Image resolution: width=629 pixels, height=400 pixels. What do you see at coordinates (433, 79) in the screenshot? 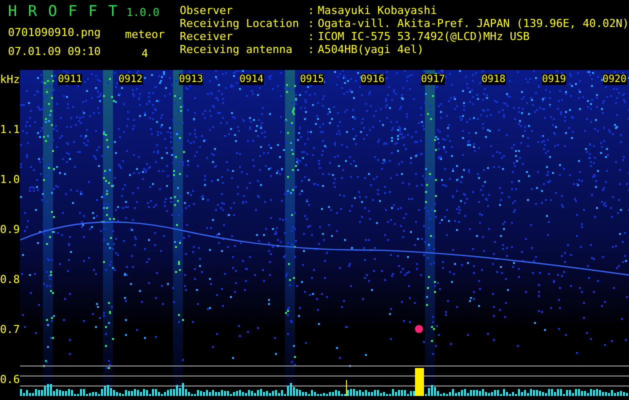
I see `time-label: 0917` at bounding box center [433, 79].